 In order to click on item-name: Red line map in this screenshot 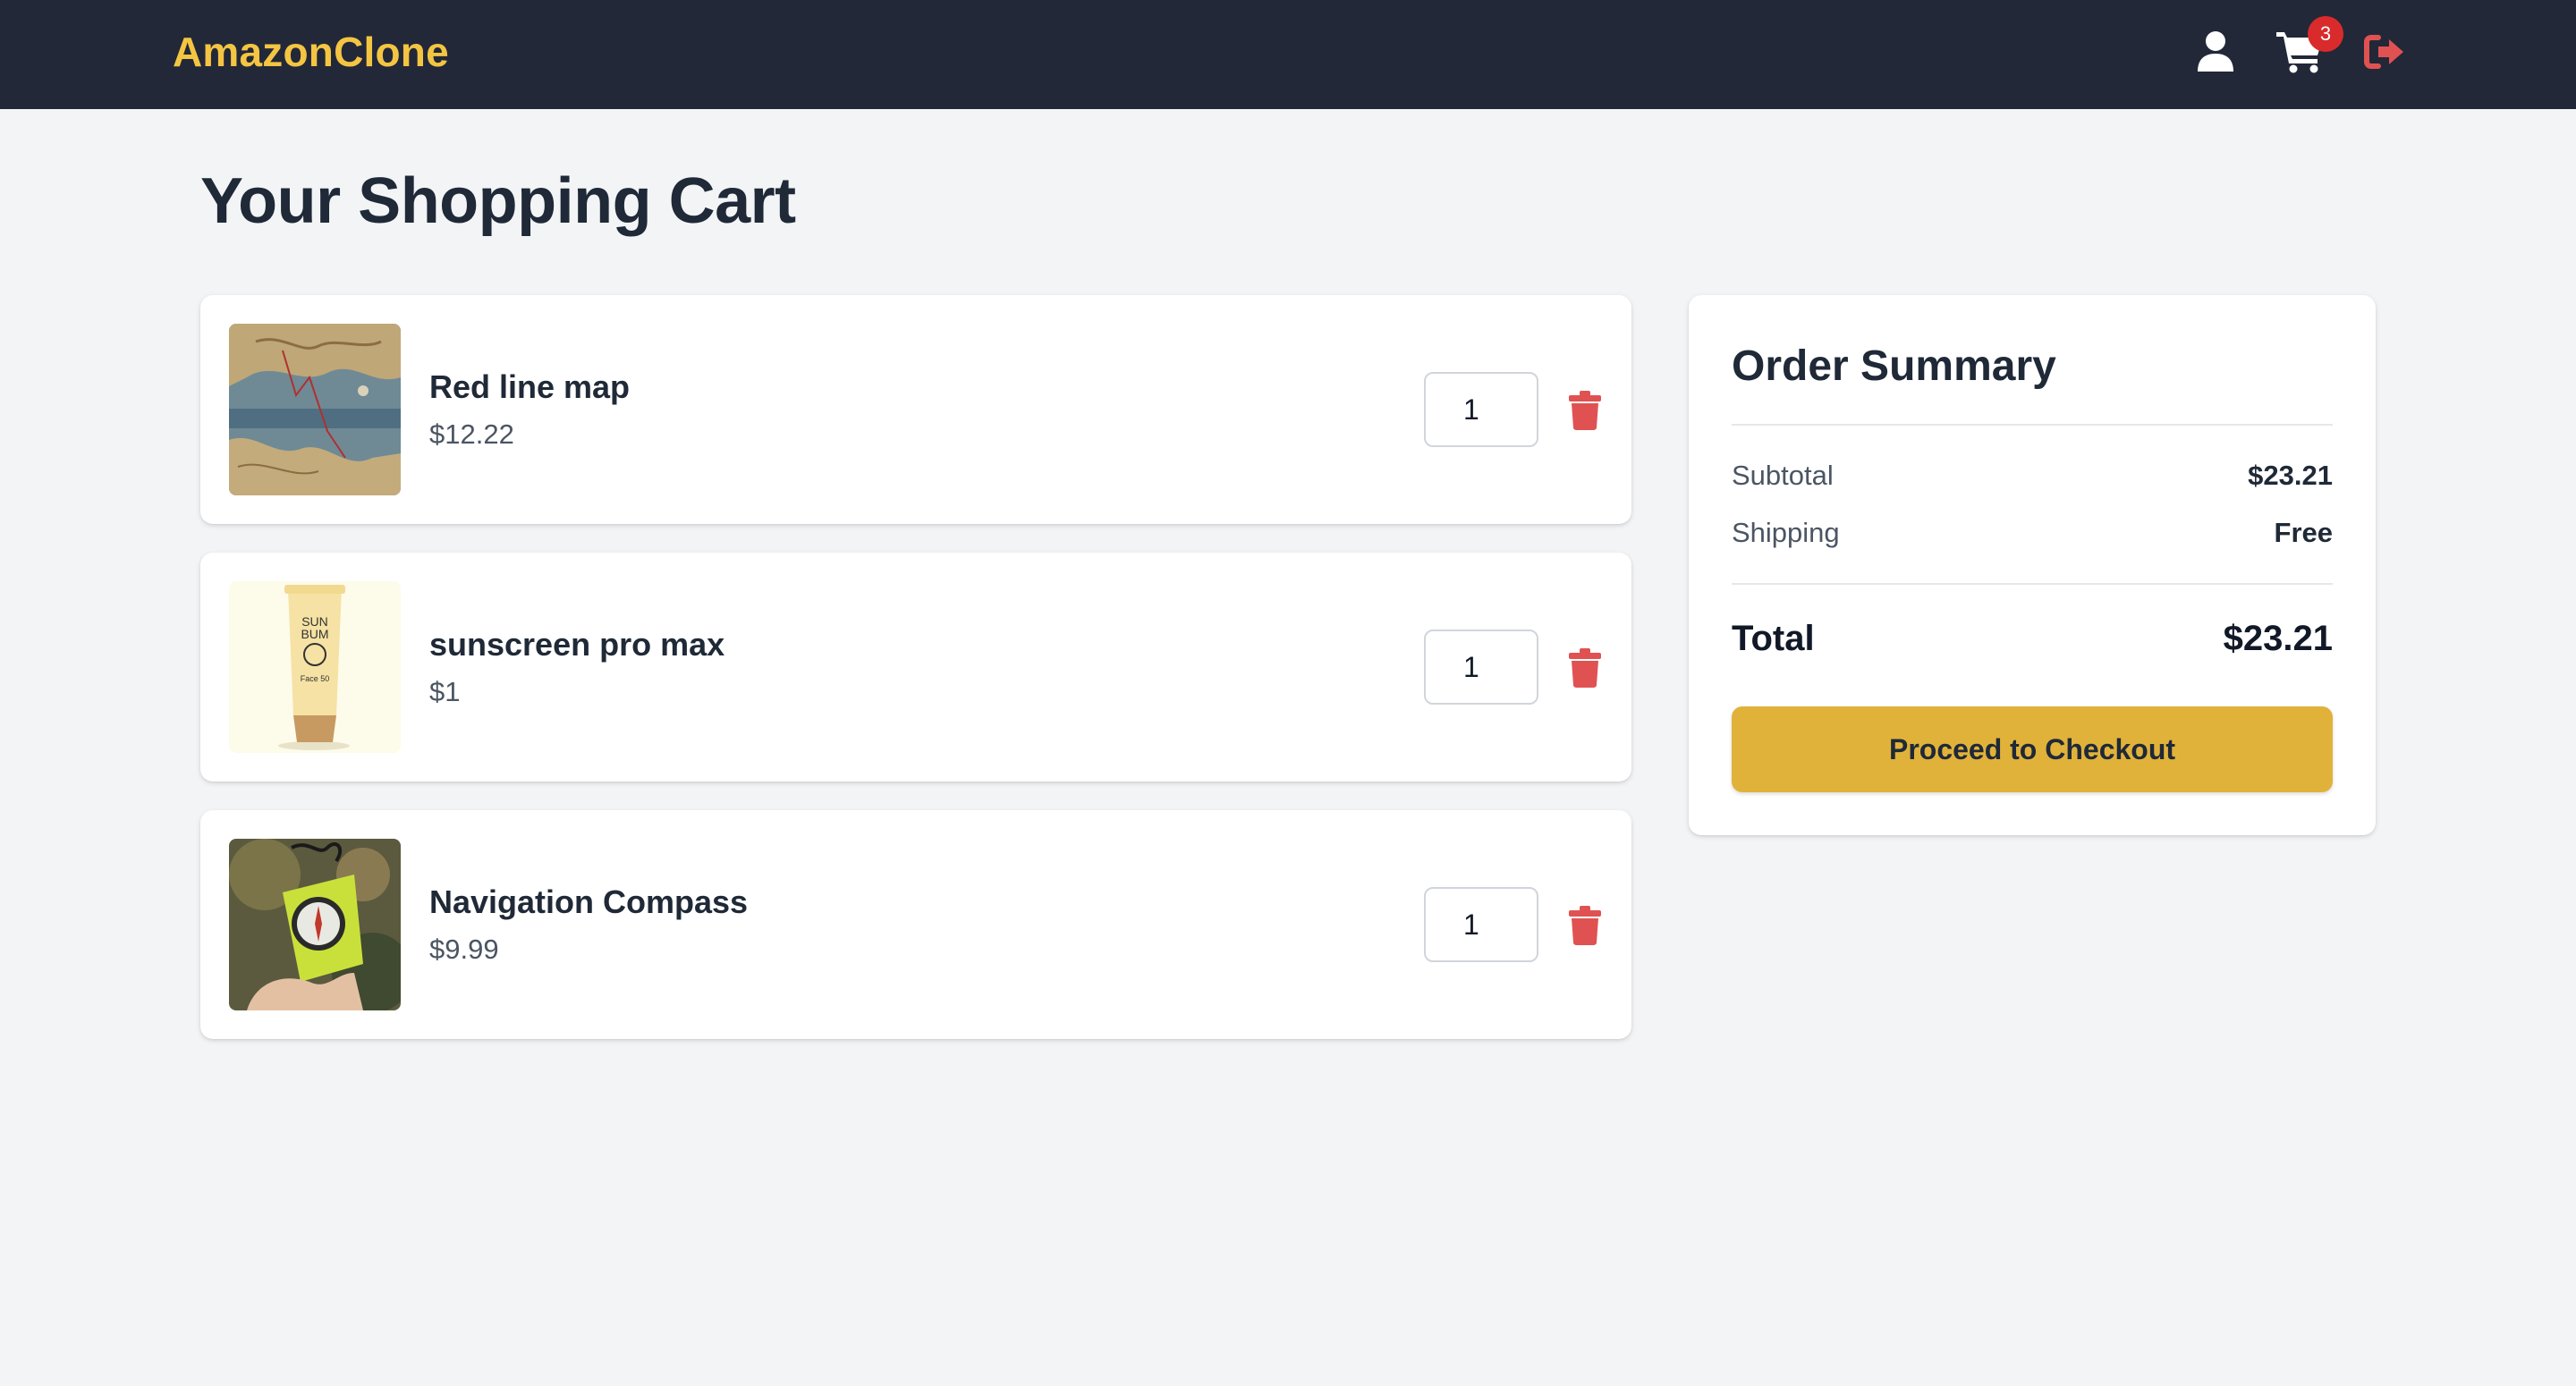, I will do `click(530, 387)`.